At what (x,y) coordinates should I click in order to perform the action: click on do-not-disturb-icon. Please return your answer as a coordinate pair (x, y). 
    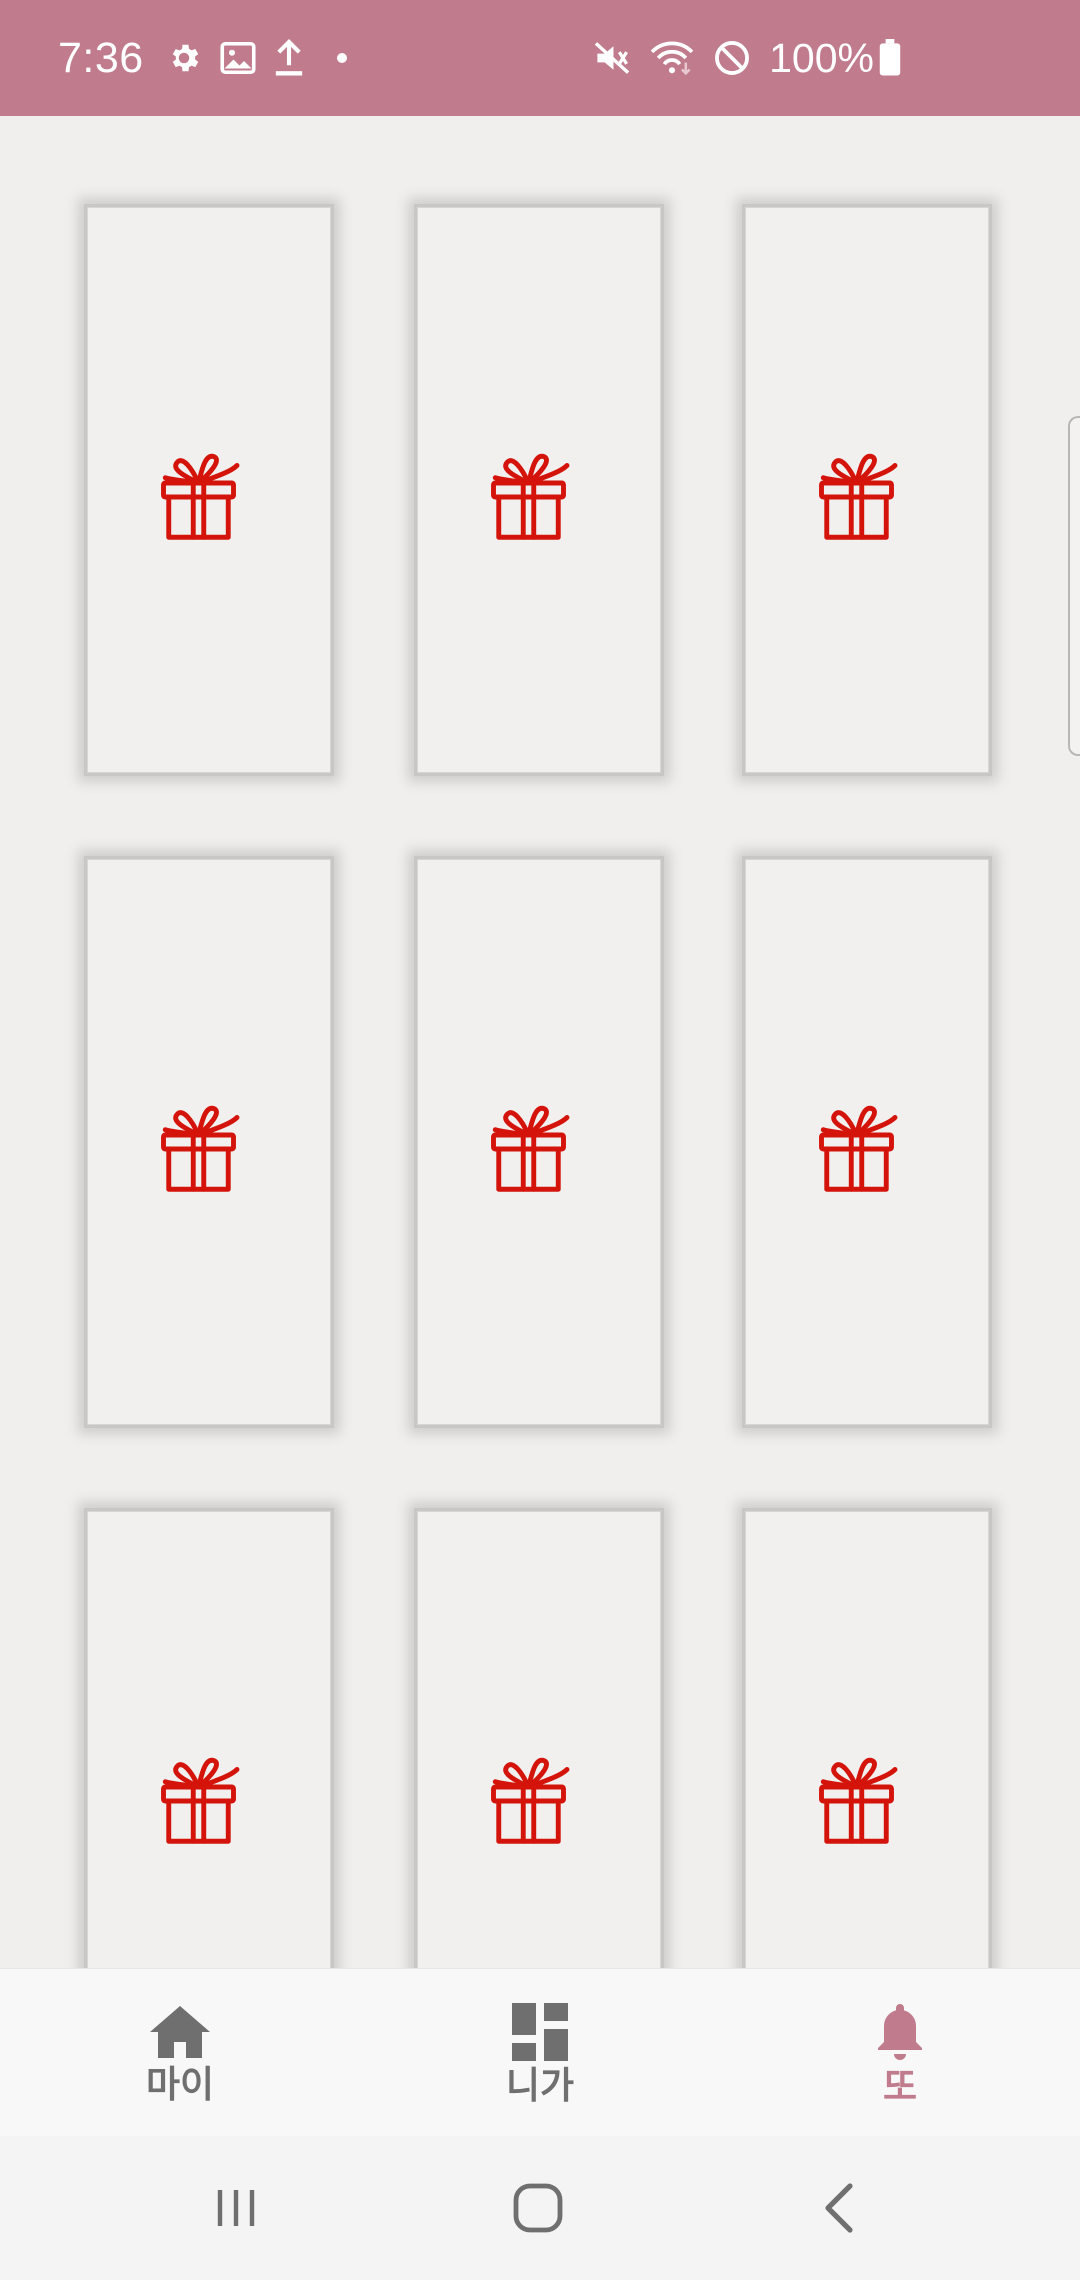
    Looking at the image, I should click on (732, 58).